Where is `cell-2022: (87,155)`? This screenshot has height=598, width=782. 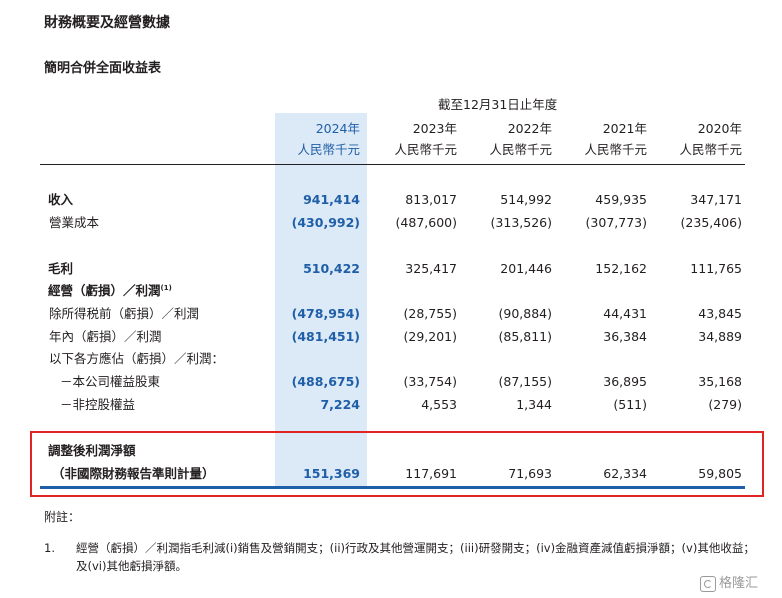
cell-2022: (87,155) is located at coordinates (525, 381).